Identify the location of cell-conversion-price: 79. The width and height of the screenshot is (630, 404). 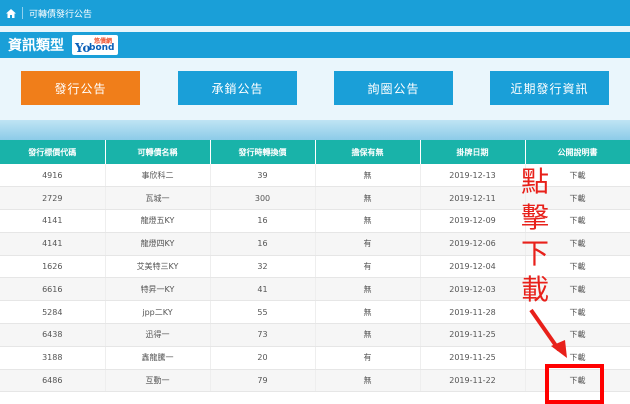
(263, 381).